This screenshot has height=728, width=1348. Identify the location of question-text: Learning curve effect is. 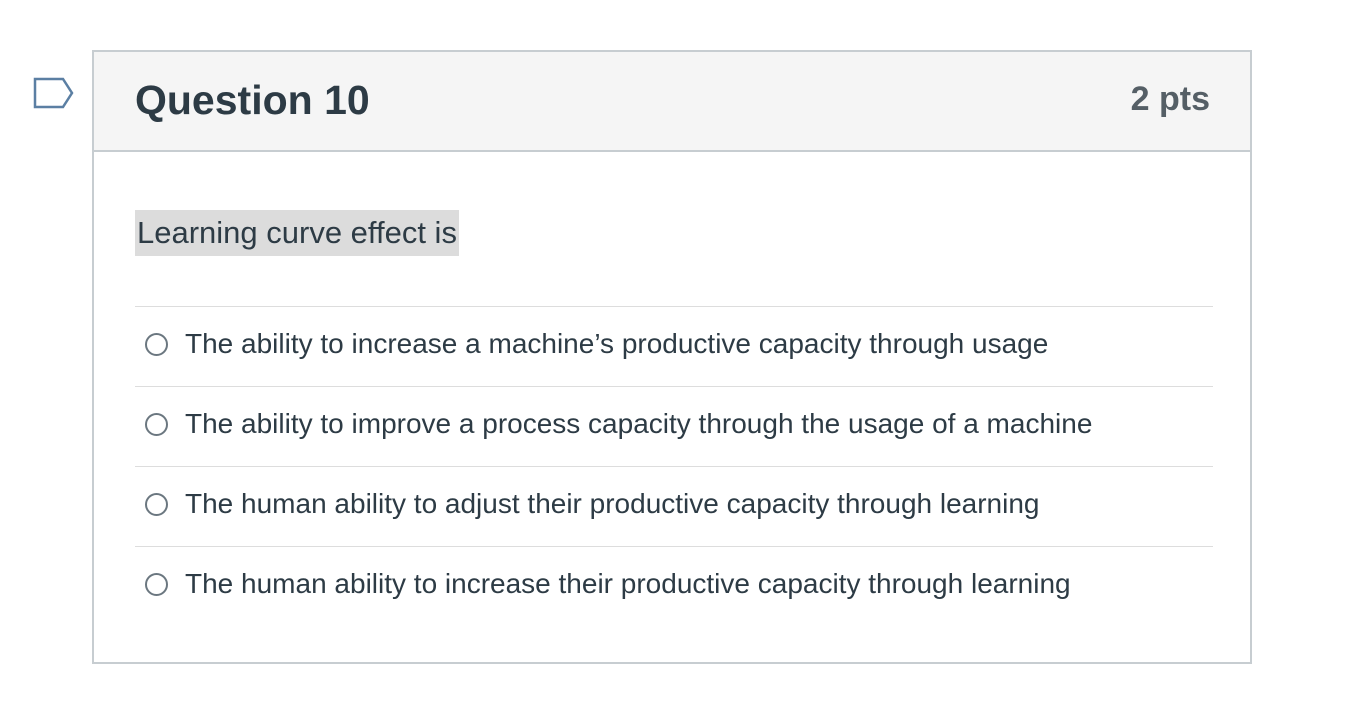
(297, 233).